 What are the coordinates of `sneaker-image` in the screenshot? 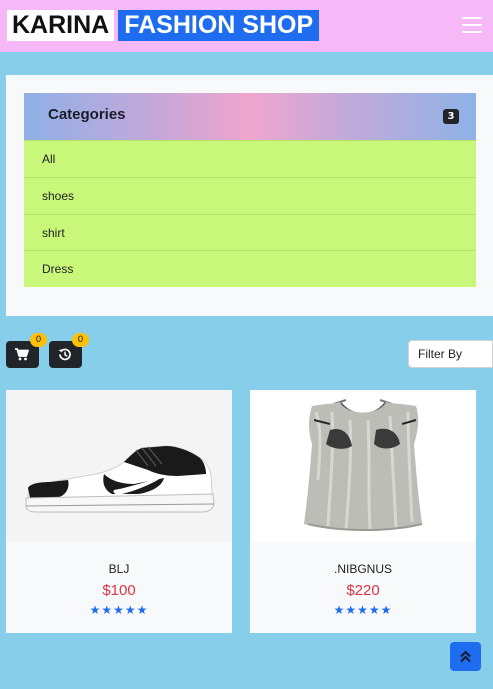 It's located at (119, 466).